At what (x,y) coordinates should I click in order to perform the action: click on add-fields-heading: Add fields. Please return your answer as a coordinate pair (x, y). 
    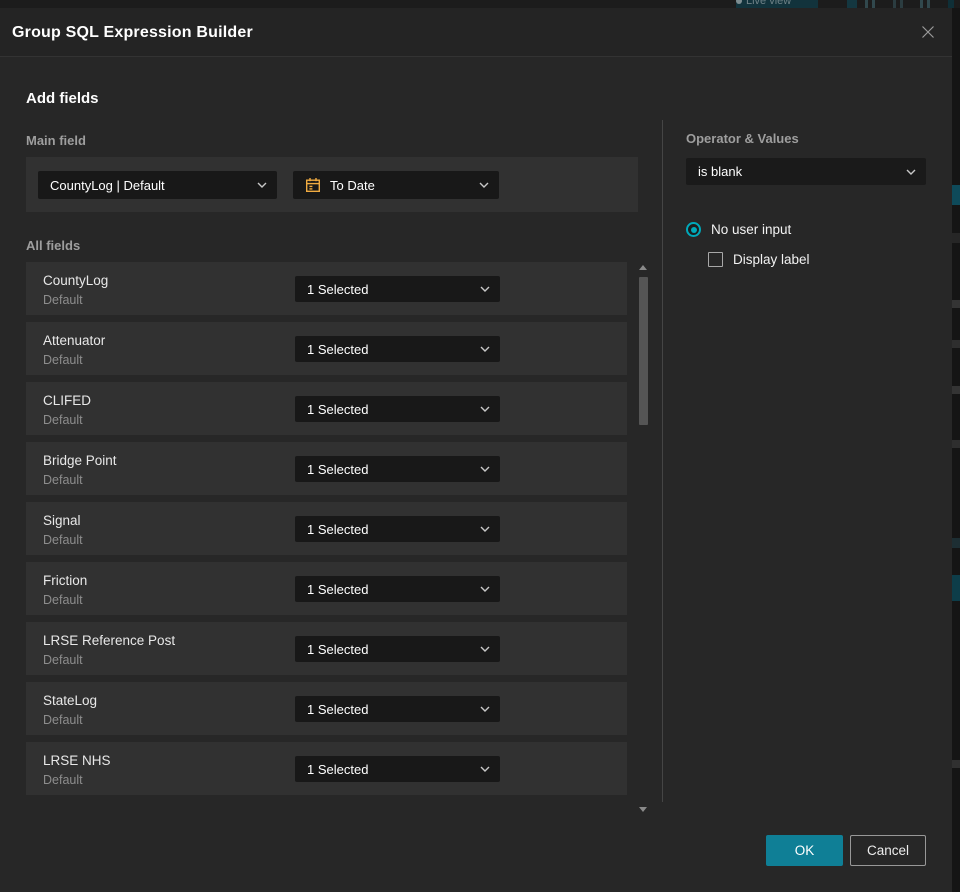
    Looking at the image, I should click on (62, 98).